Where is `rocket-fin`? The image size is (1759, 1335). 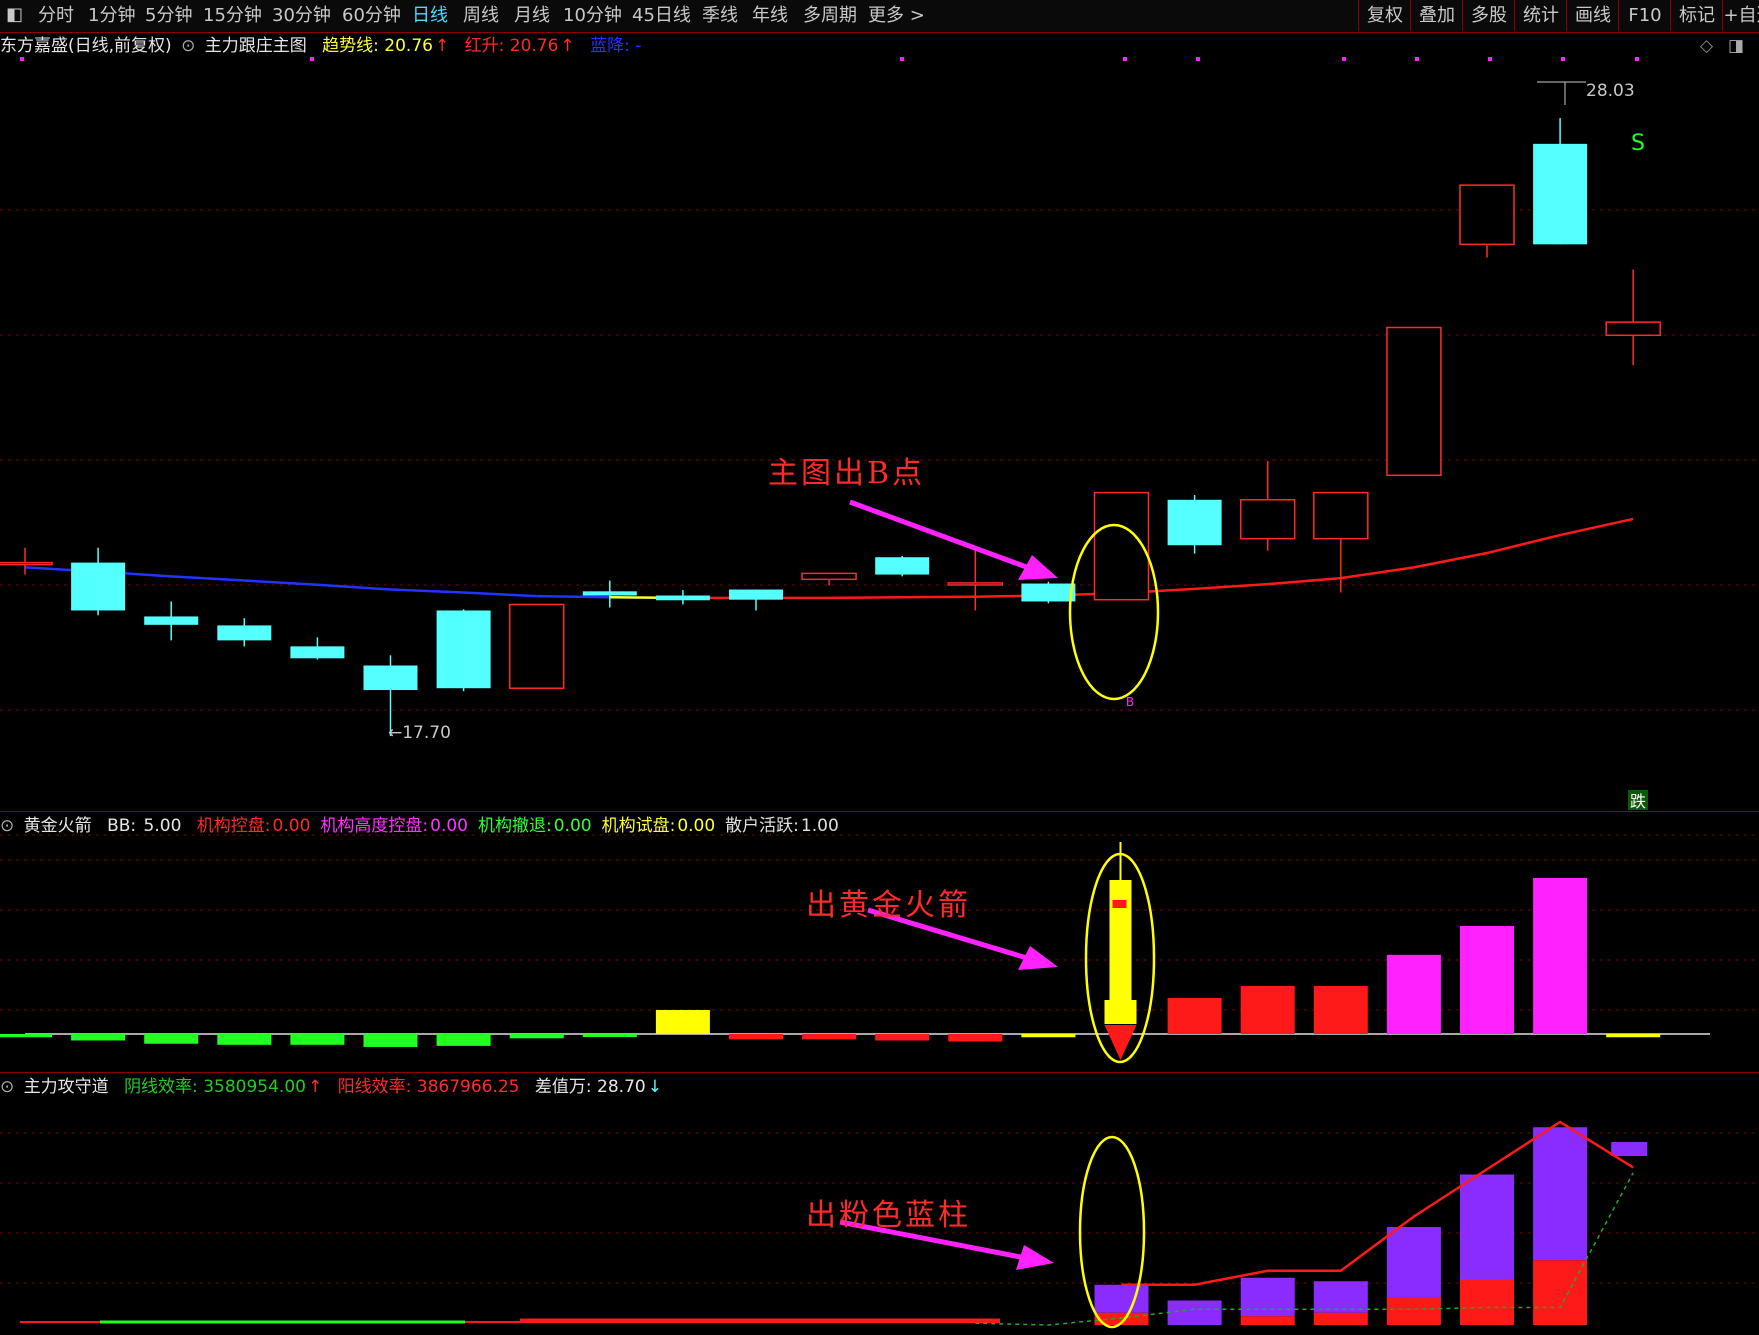 rocket-fin is located at coordinates (1120, 1012).